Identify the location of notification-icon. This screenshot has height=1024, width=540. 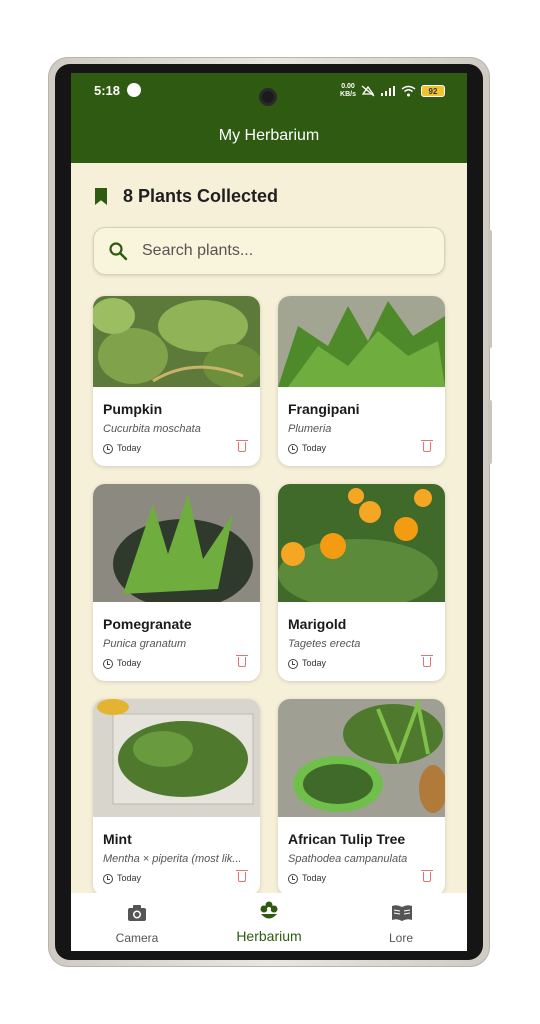
(134, 90).